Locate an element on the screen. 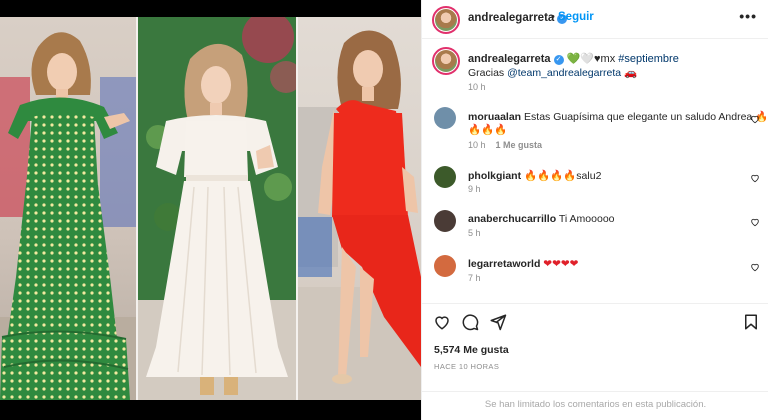 This screenshot has height=420, width=768. post-actions: 5,574 Me gusta HACE 10 HORAS is located at coordinates (595, 352).